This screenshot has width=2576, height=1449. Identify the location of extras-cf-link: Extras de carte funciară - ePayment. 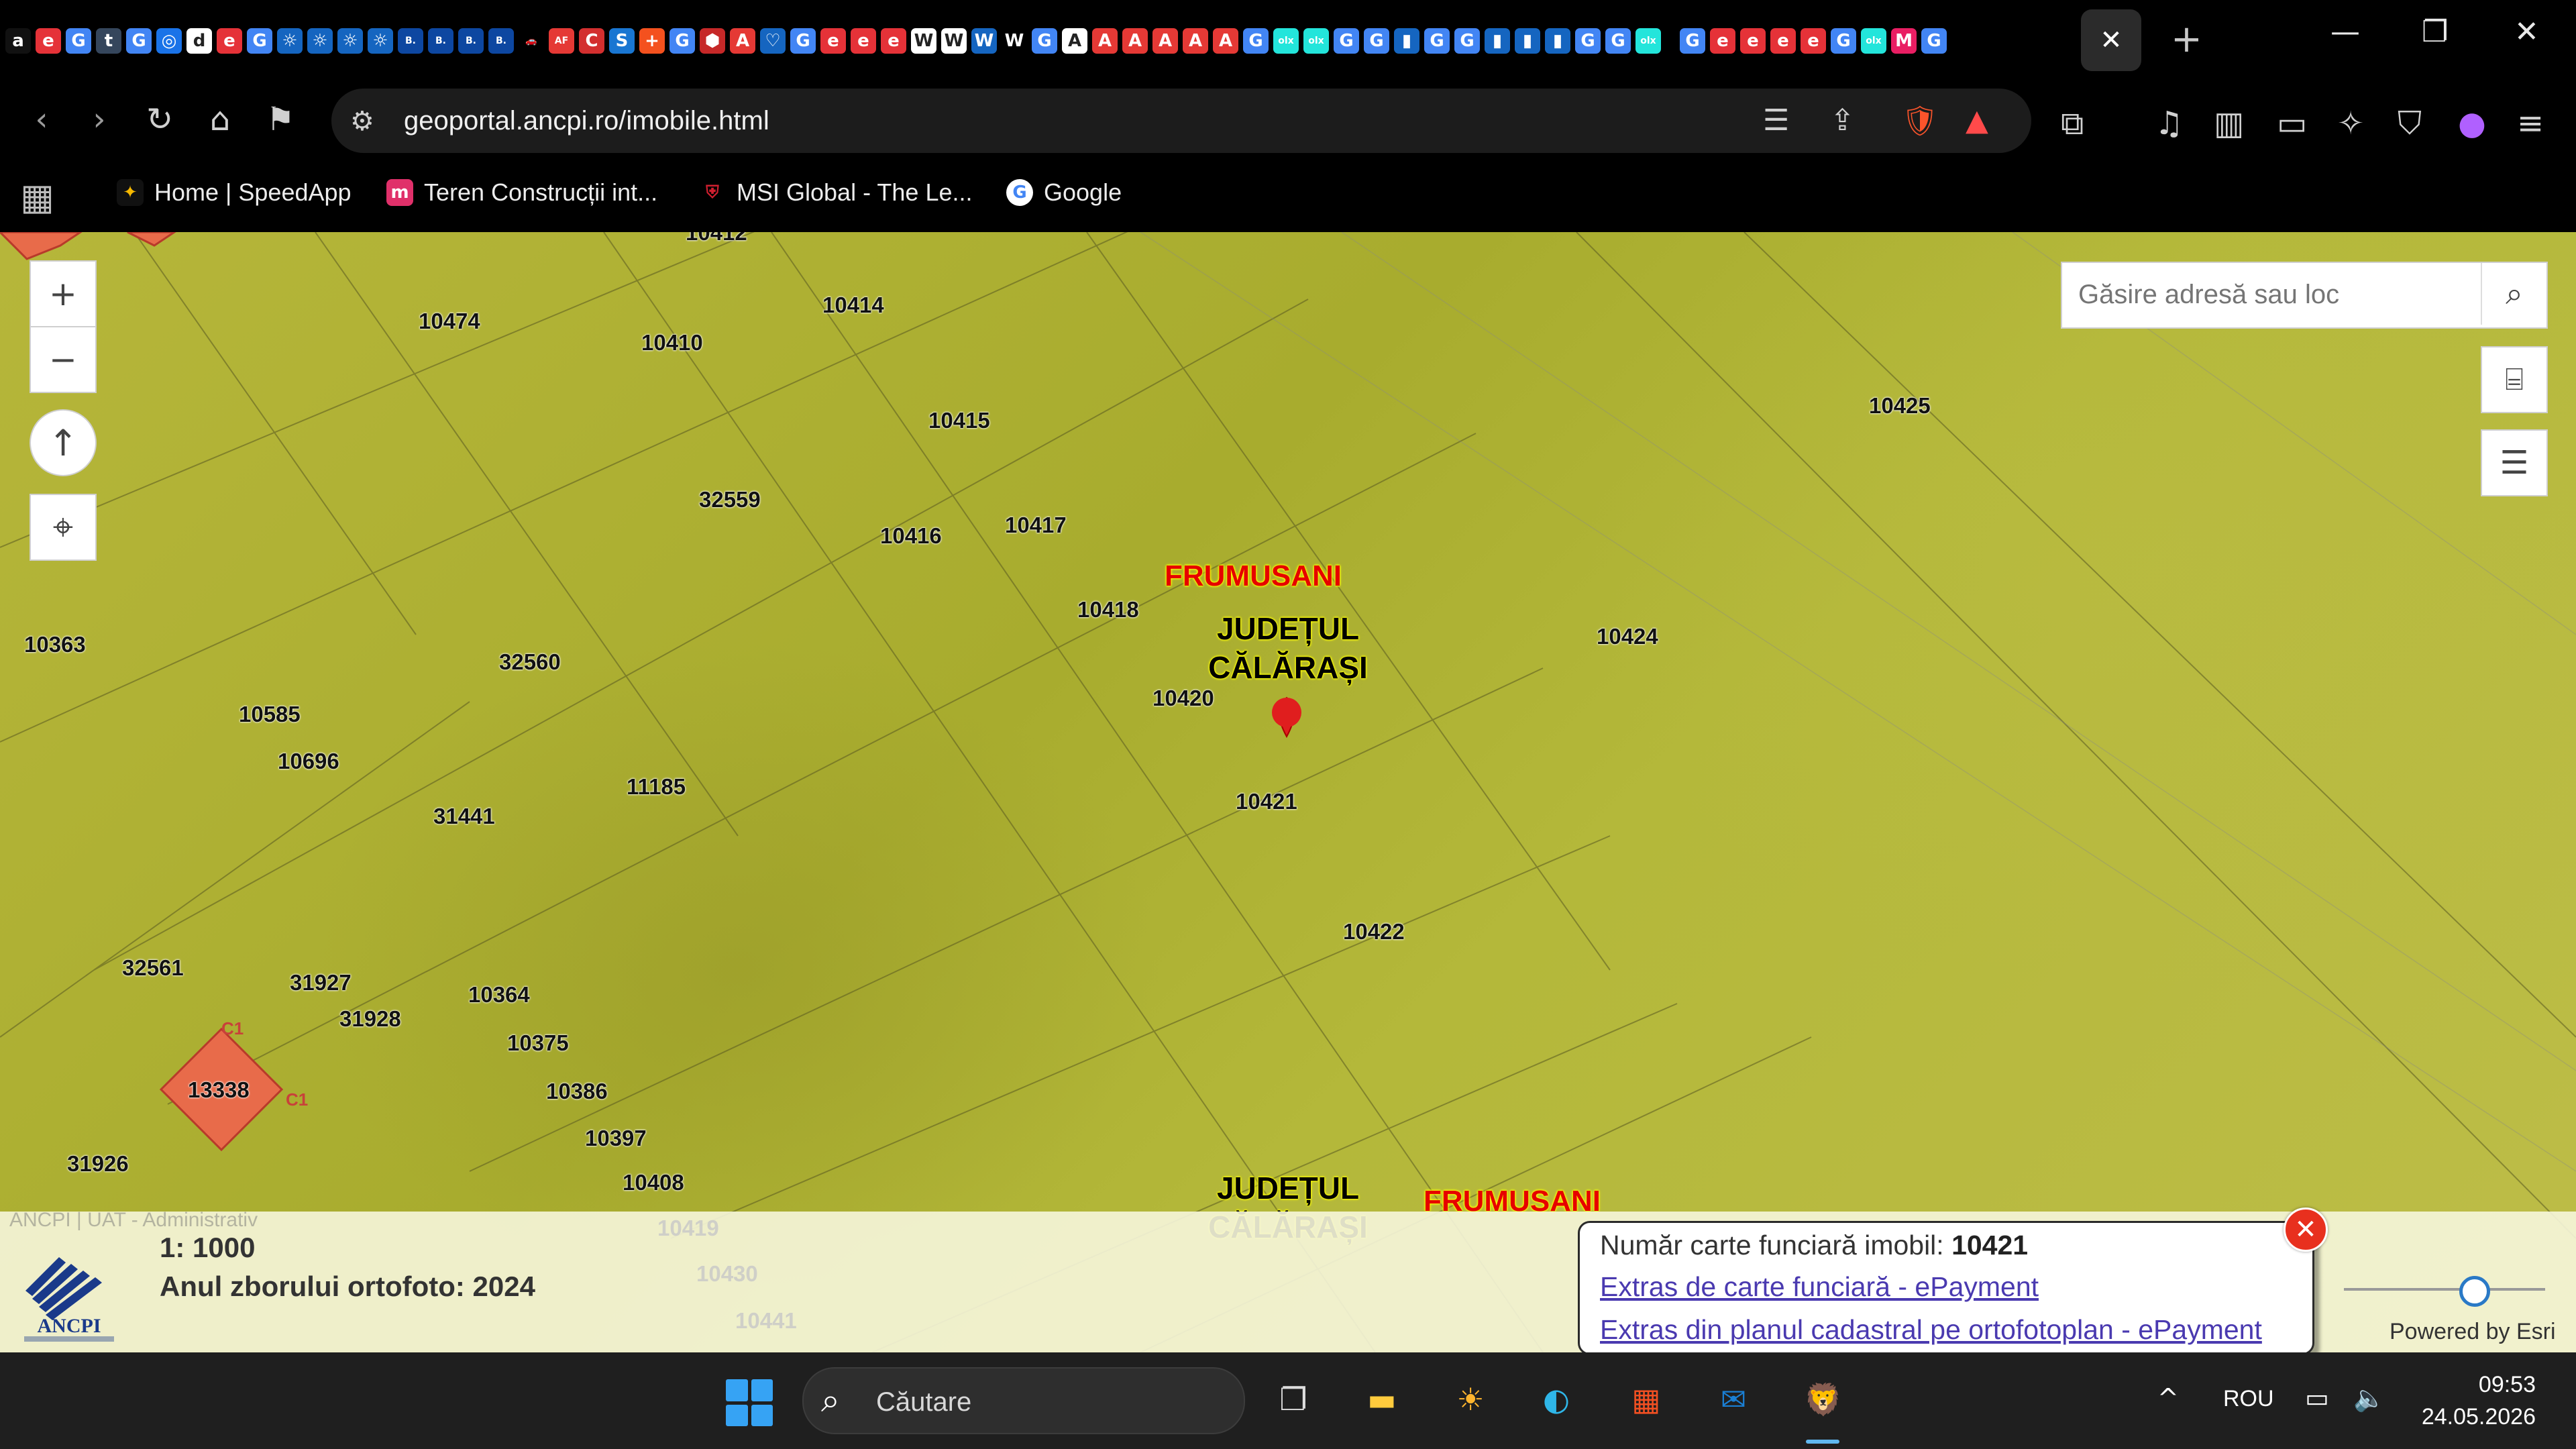
(1819, 1287).